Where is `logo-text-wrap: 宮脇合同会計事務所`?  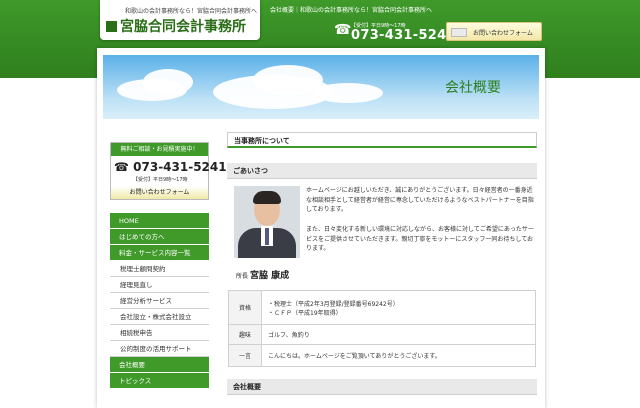 logo-text-wrap: 宮脇合同会計事務所 is located at coordinates (176, 26).